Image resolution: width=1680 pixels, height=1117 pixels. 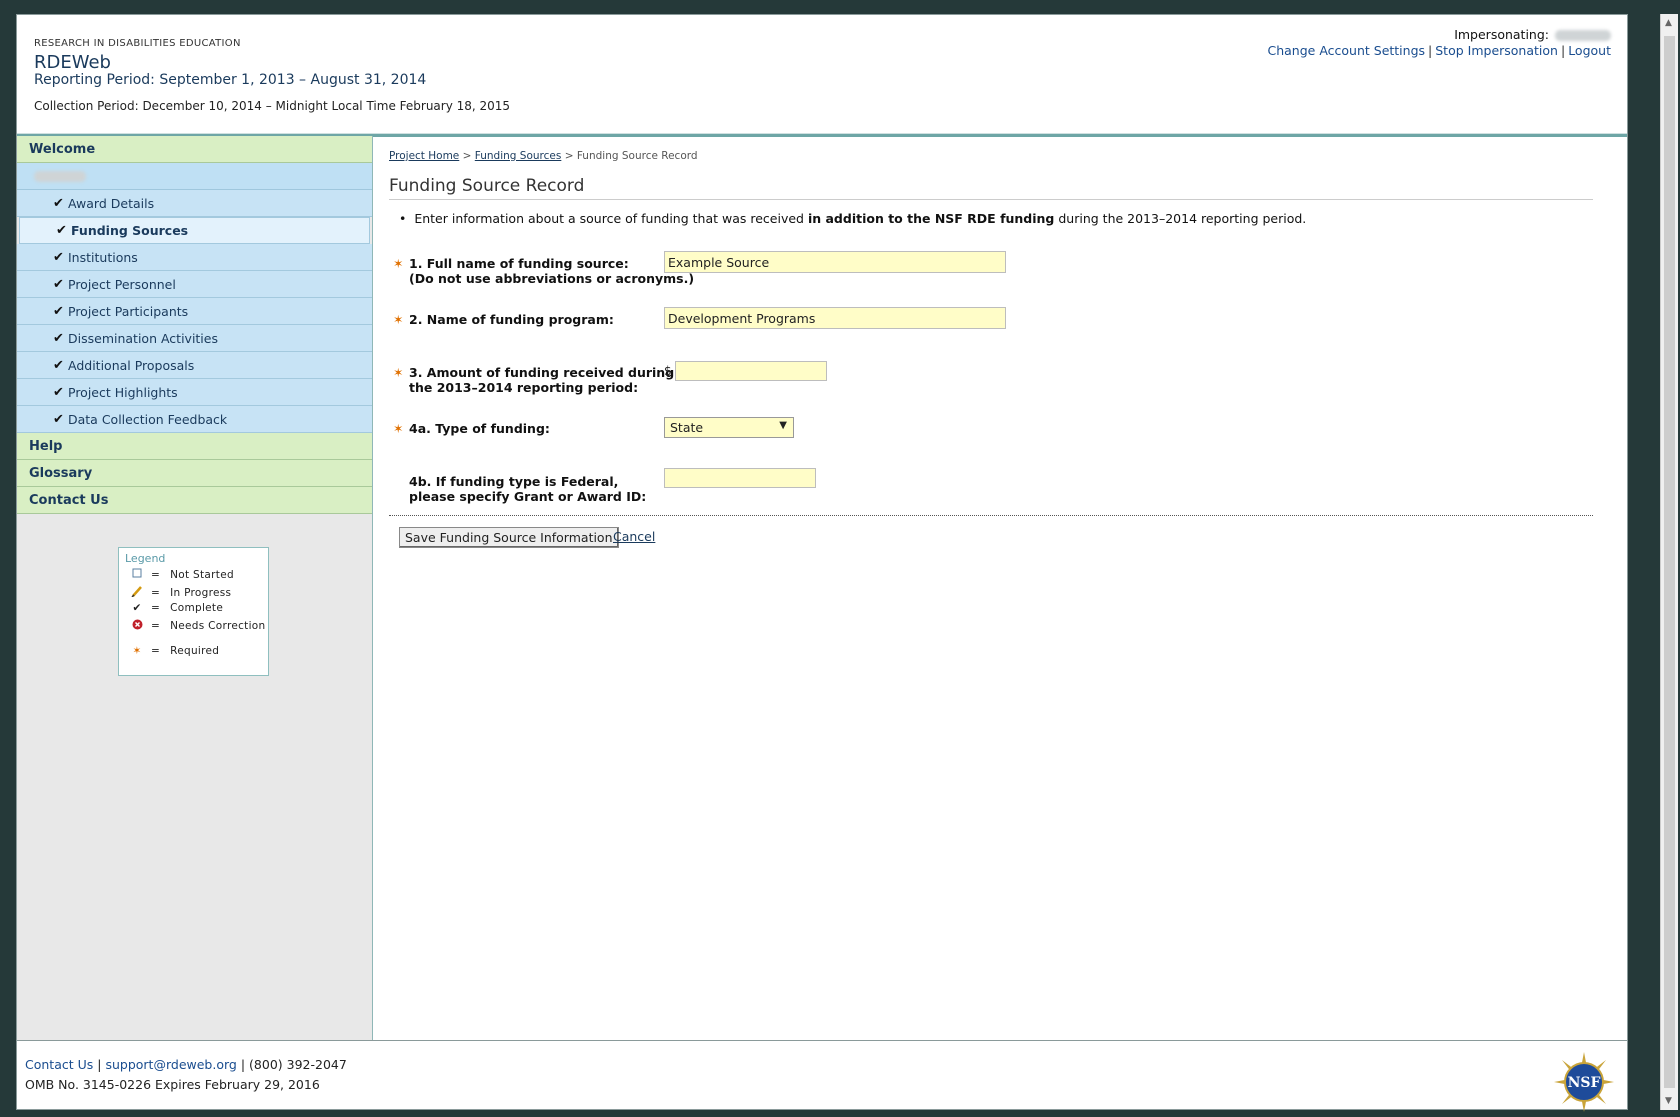 I want to click on sidebar-item-label: Dissemination Activities, so click(x=143, y=338).